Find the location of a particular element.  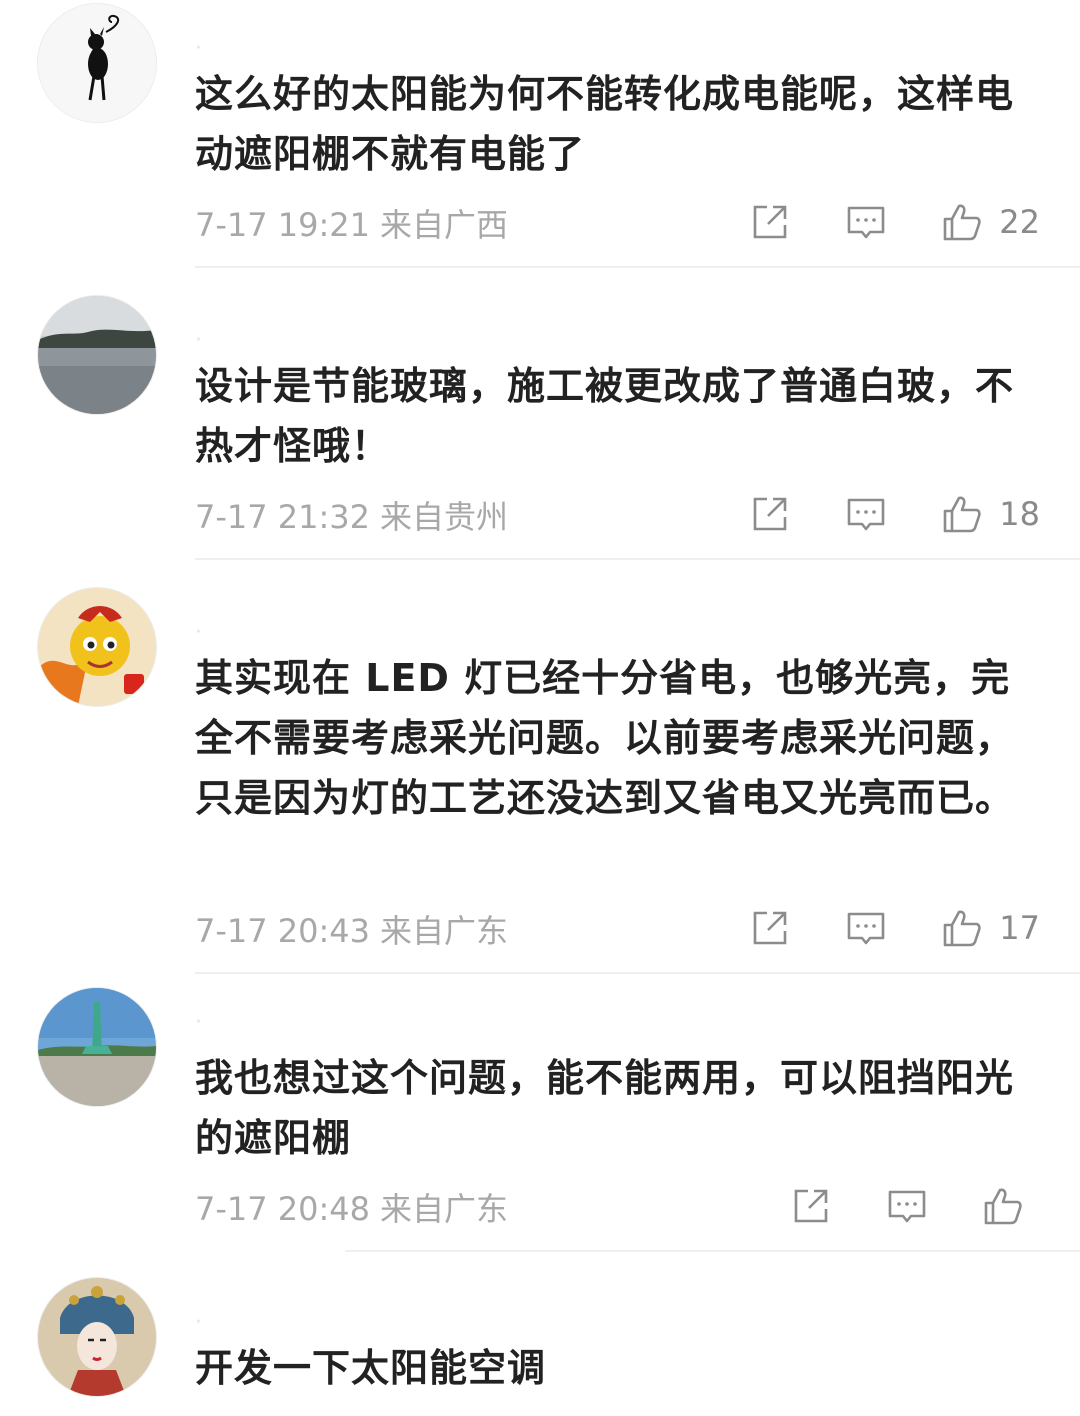

comment-text: 我也想过这个问题，能不能两用，可以阻挡阳光的遮阳棚 is located at coordinates (605, 1108).